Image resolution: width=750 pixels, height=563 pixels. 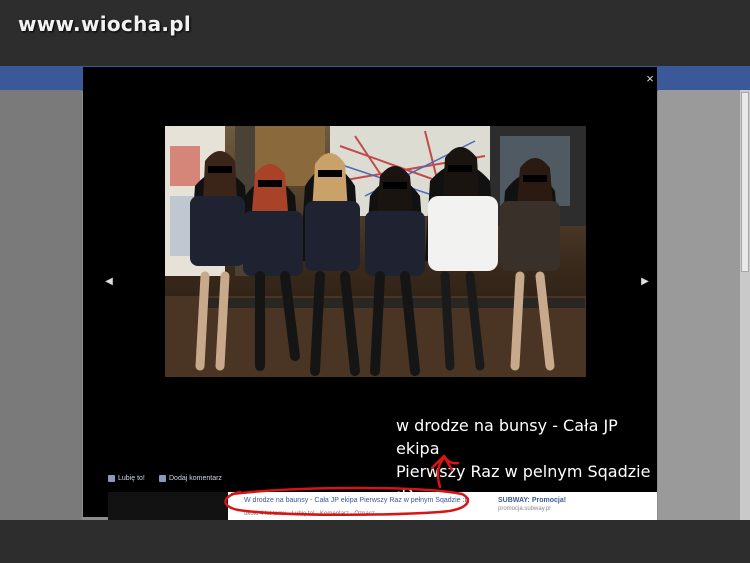 I want to click on comment-link: Dodaj komentarz, so click(x=190, y=478).